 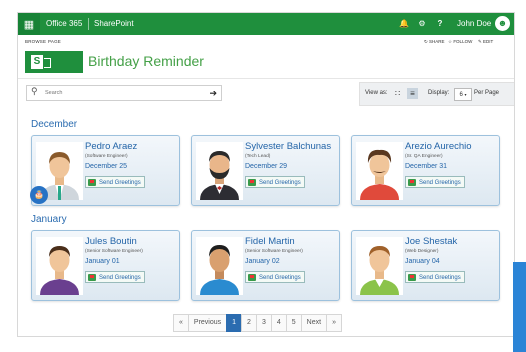 What do you see at coordinates (431, 241) in the screenshot?
I see `person-name: Joe Shestak` at bounding box center [431, 241].